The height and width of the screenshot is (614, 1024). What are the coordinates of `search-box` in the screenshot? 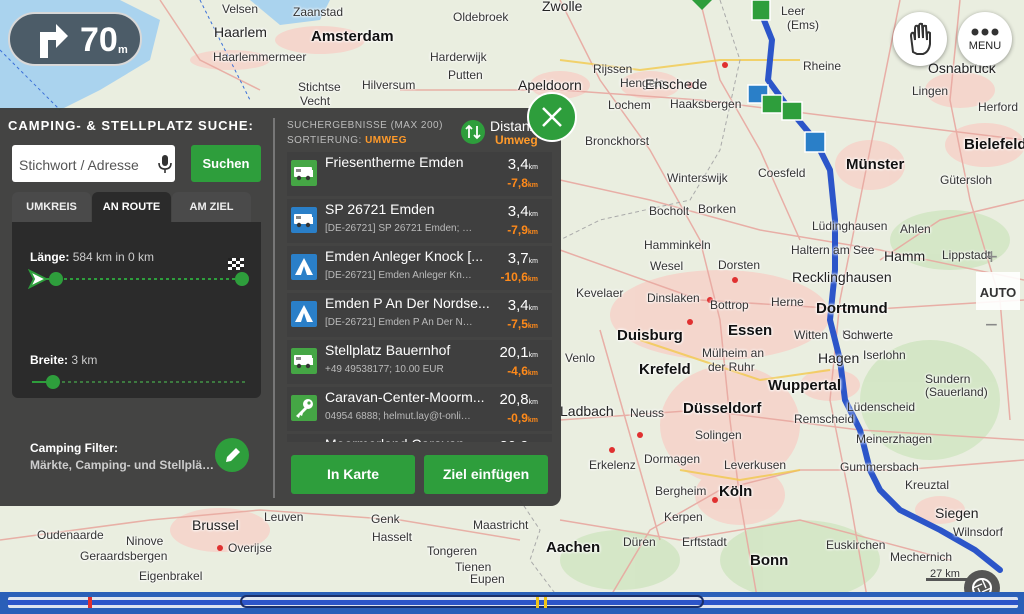 It's located at (93, 164).